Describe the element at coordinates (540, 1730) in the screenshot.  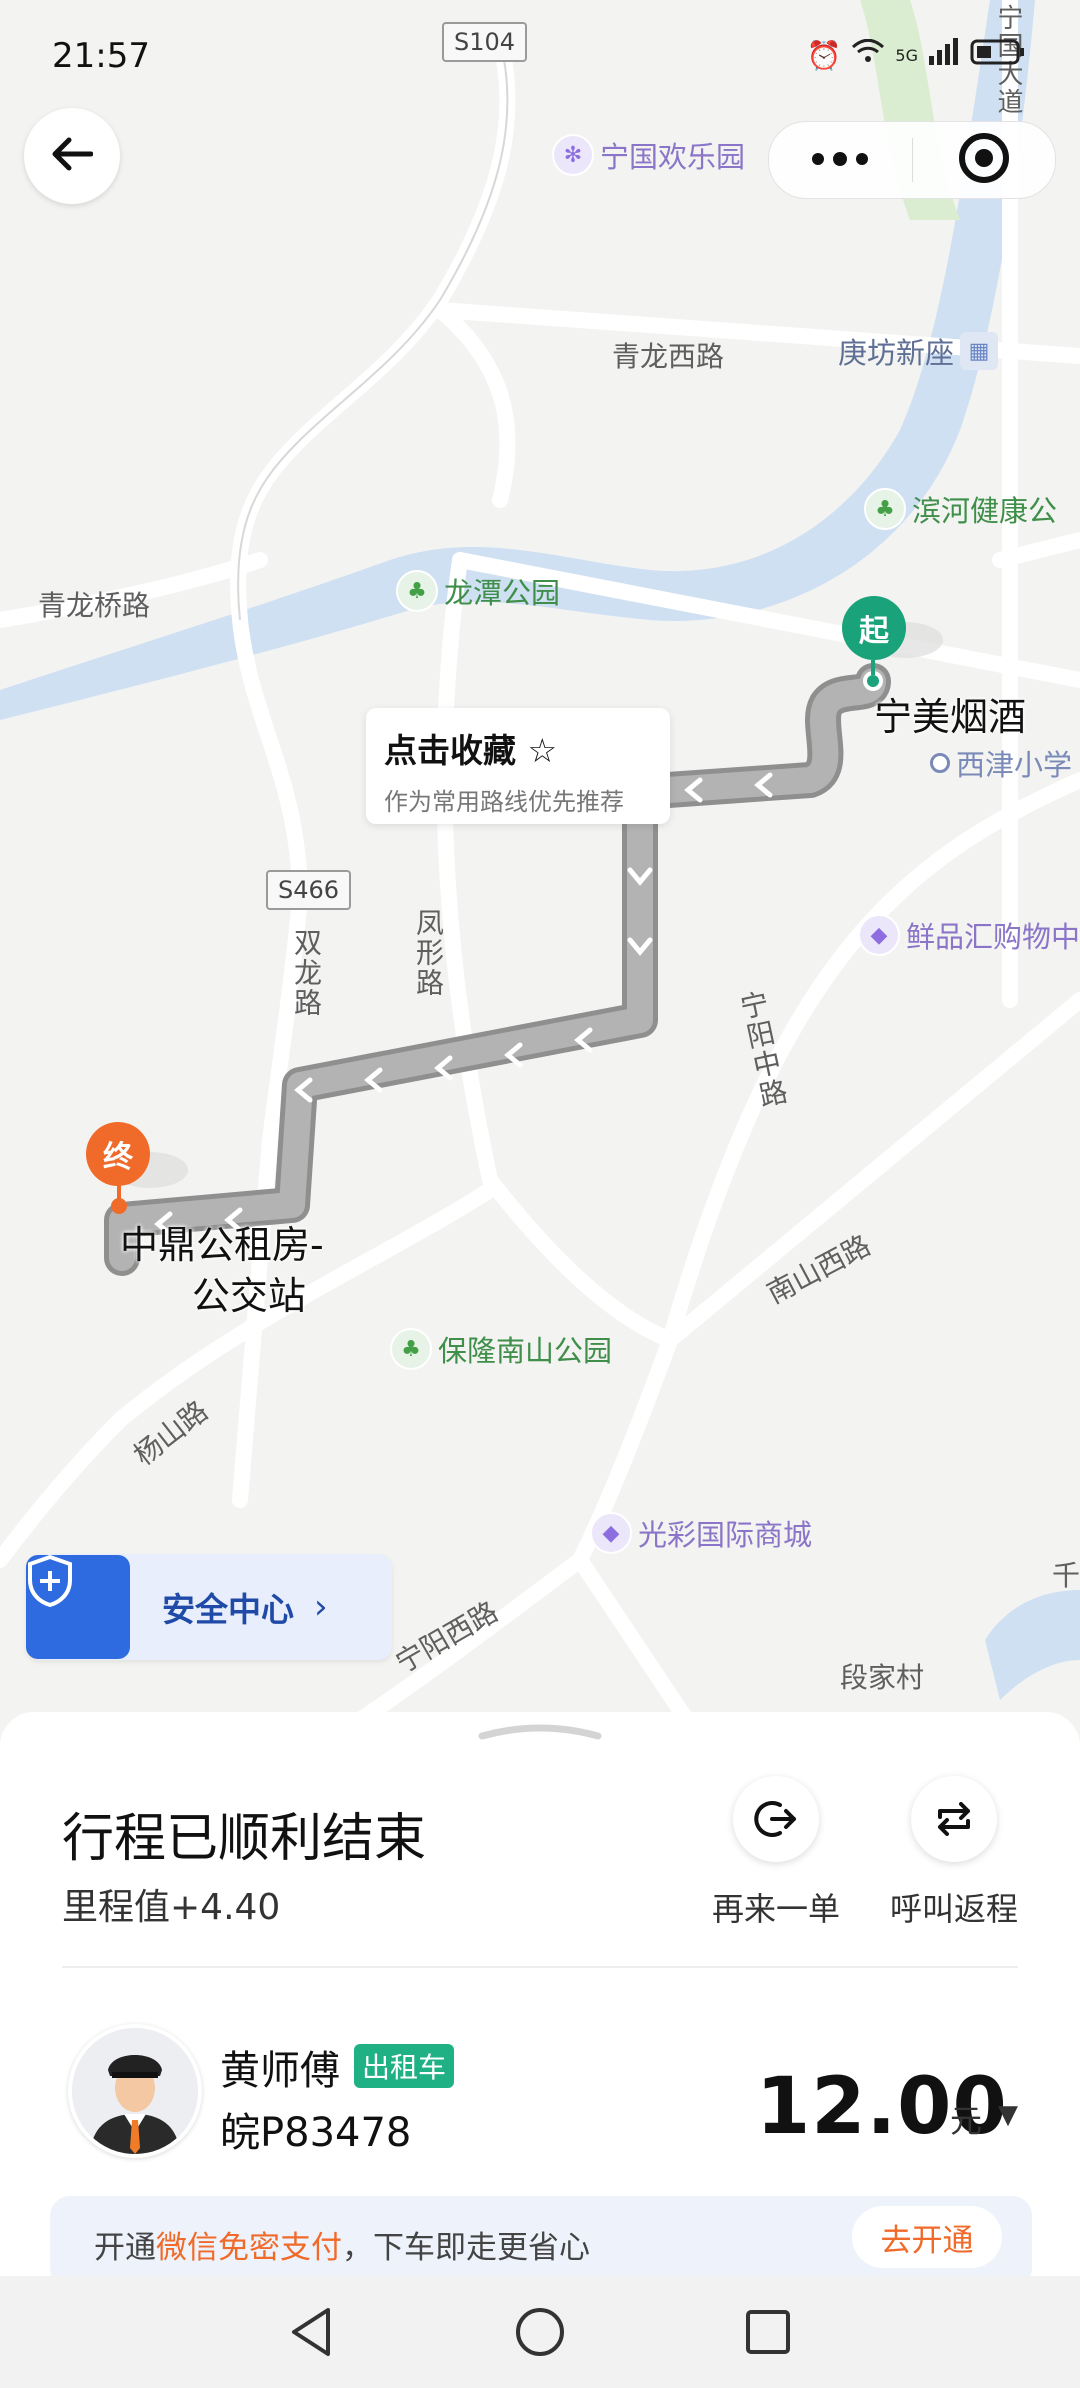
I see `sheet-handle` at that location.